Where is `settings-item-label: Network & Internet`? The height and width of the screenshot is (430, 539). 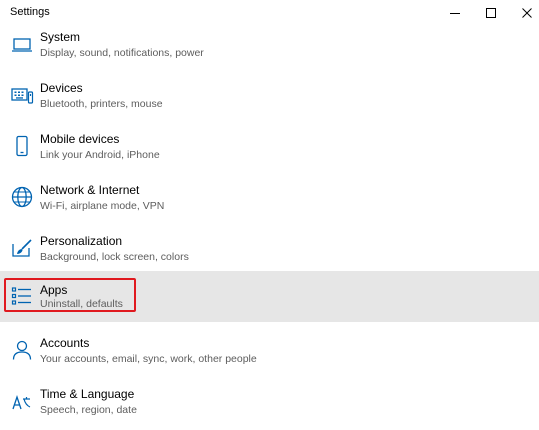 settings-item-label: Network & Internet is located at coordinates (90, 190).